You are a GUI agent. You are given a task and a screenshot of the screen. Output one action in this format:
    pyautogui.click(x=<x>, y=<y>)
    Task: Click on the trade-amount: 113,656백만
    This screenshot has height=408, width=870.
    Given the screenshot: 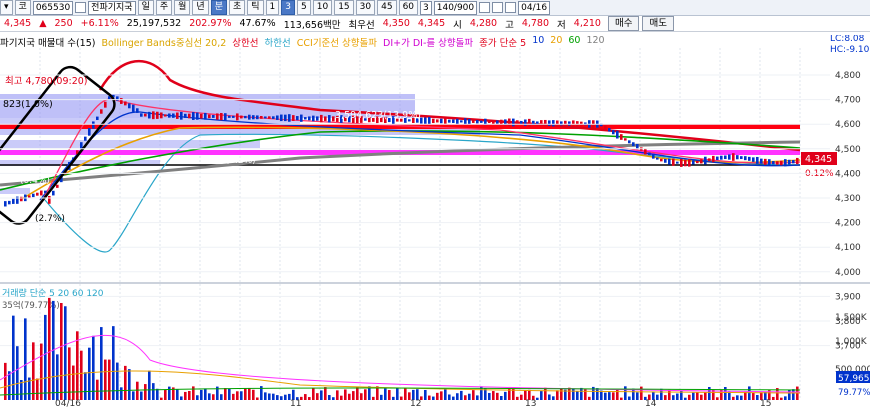 What is the action you would take?
    pyautogui.click(x=312, y=25)
    